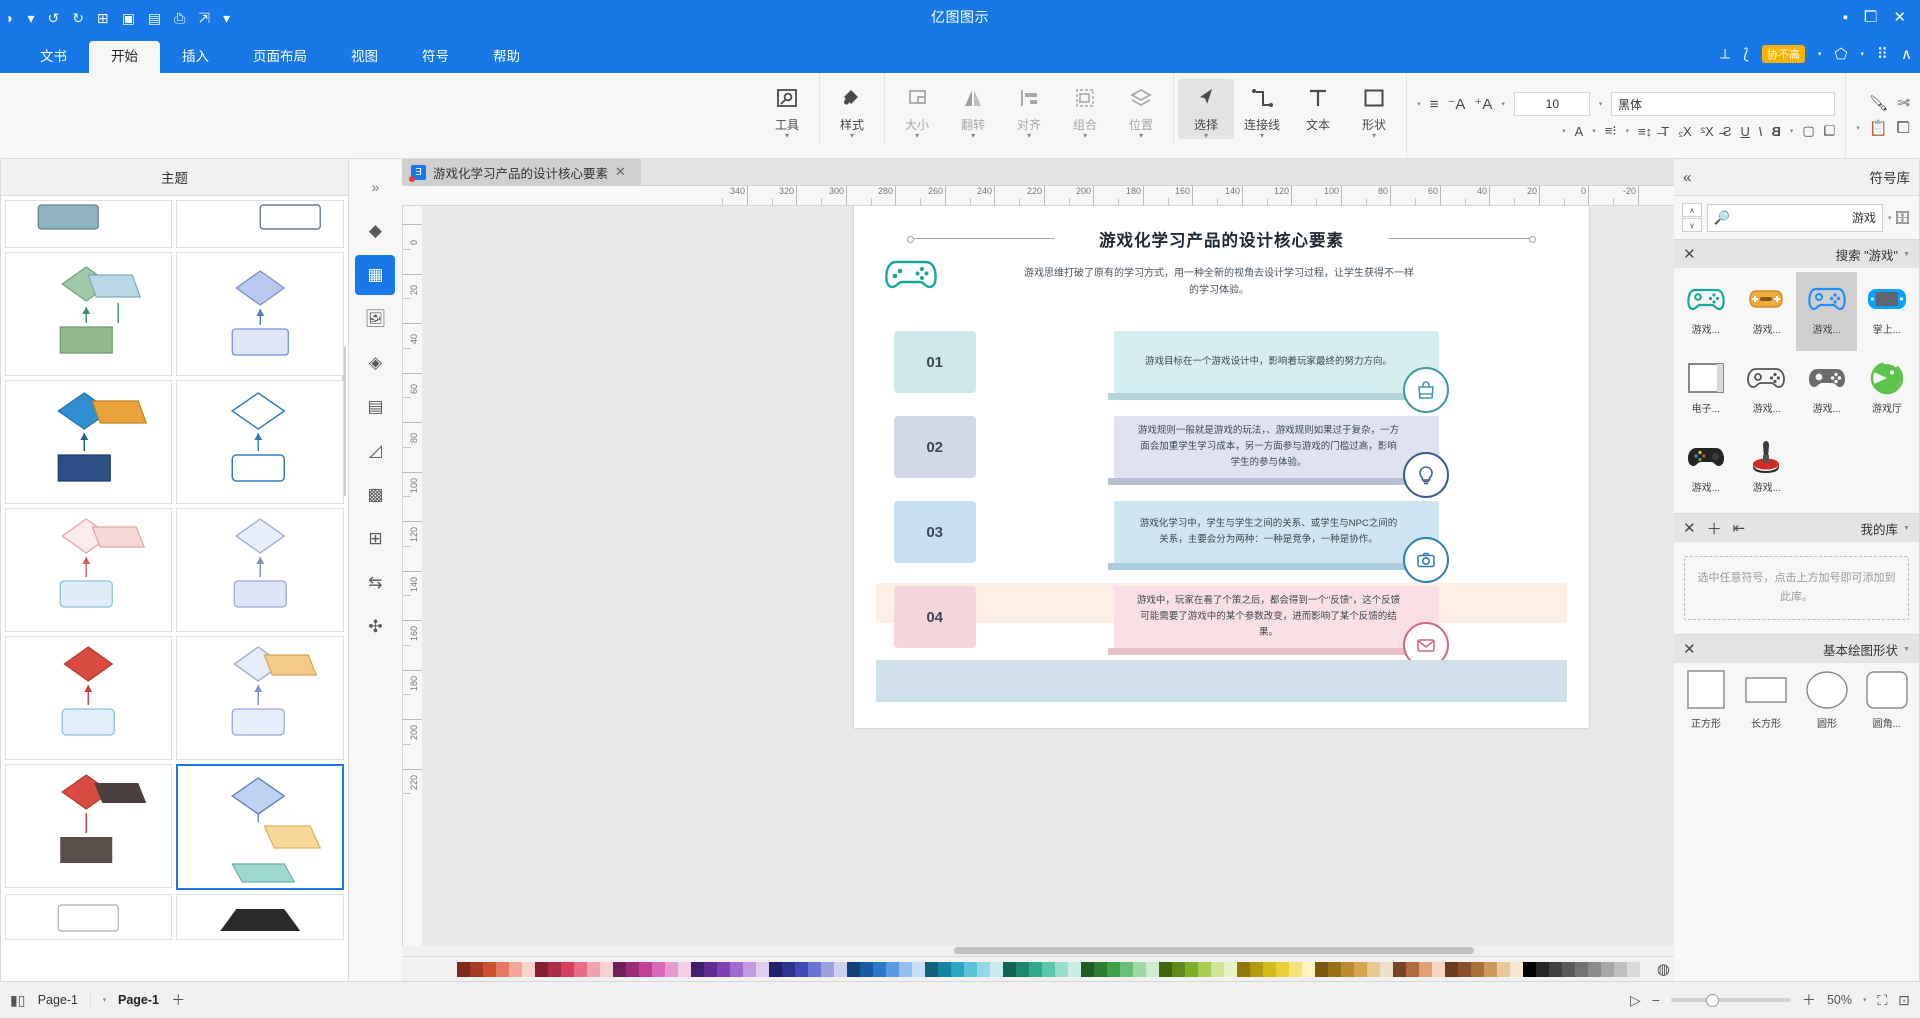  Describe the element at coordinates (1645, 131) in the screenshot. I see `line-spacing-icon: ↕≡` at that location.